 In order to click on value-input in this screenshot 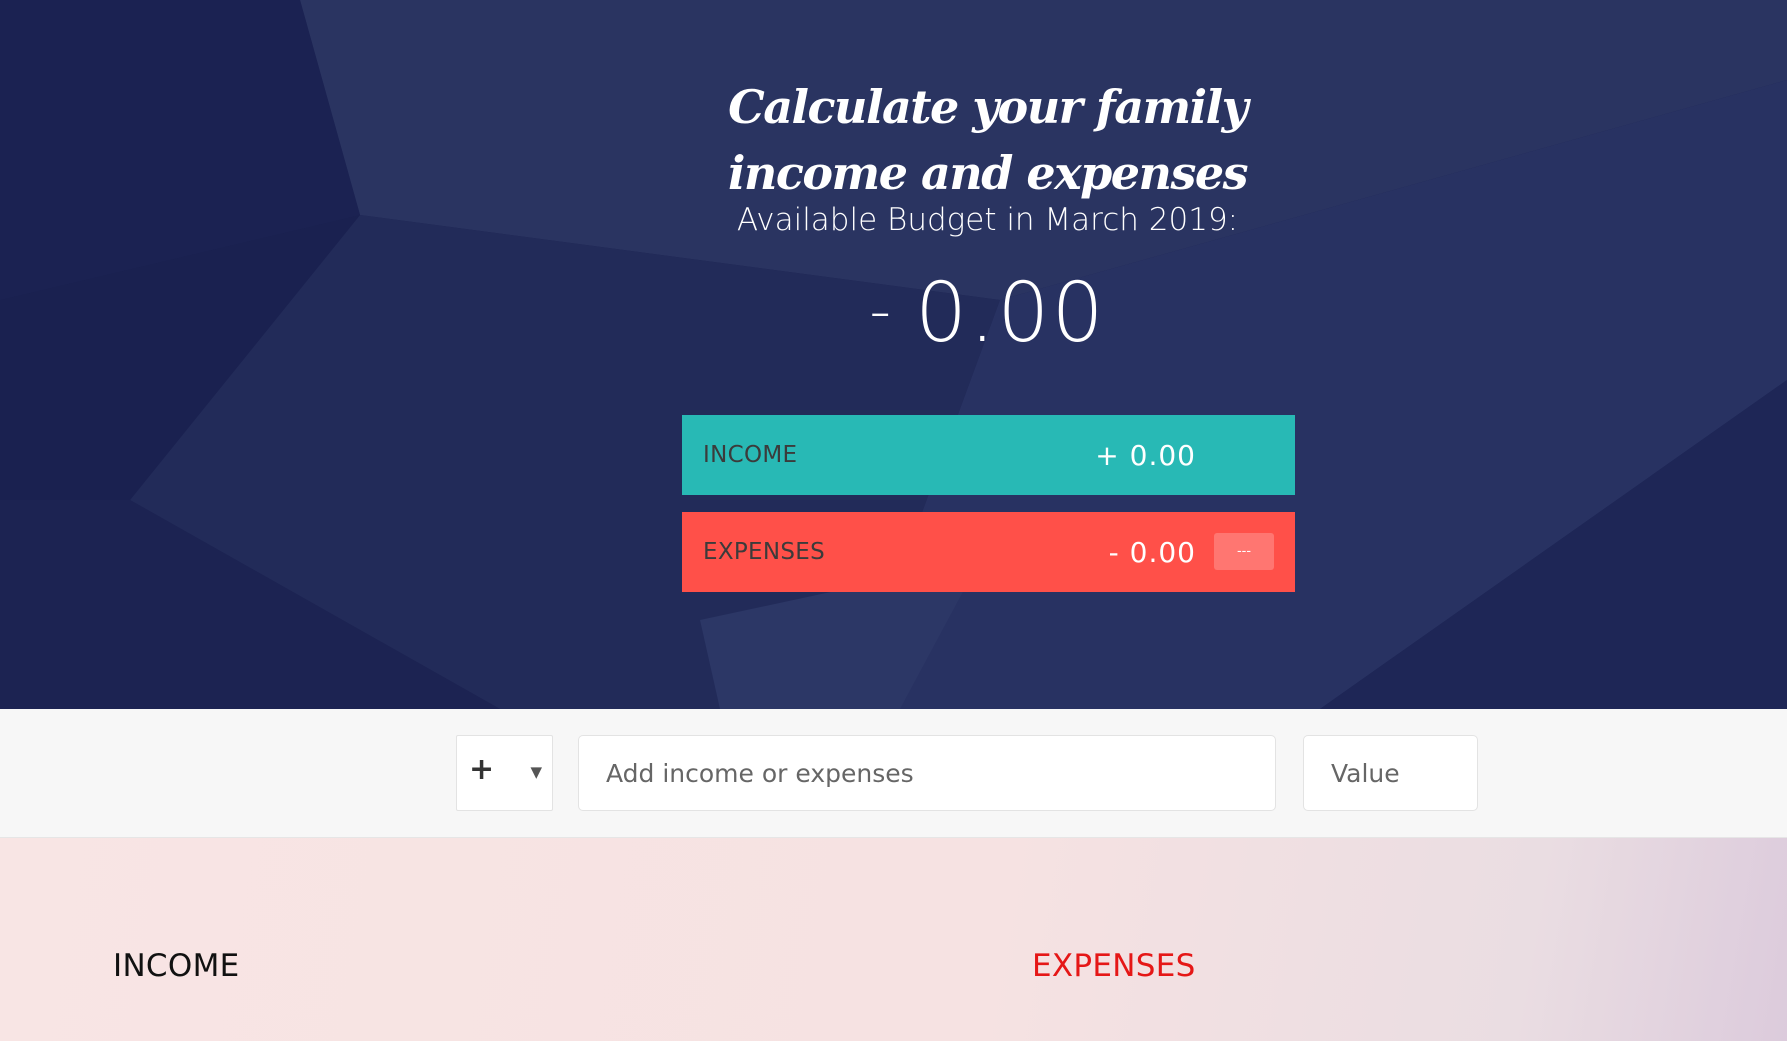, I will do `click(1390, 773)`.